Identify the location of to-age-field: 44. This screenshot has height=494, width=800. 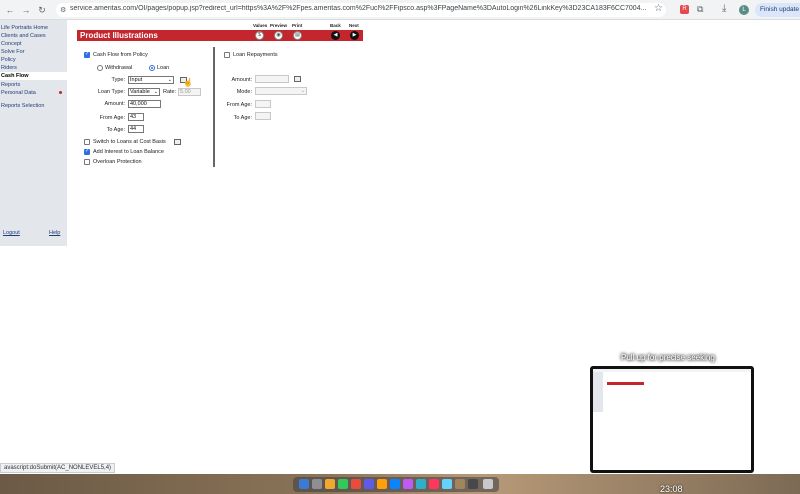
(136, 129).